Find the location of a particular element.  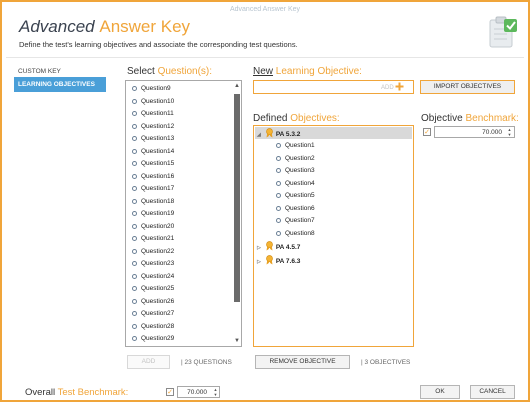

clipboard-check-icon is located at coordinates (502, 32).